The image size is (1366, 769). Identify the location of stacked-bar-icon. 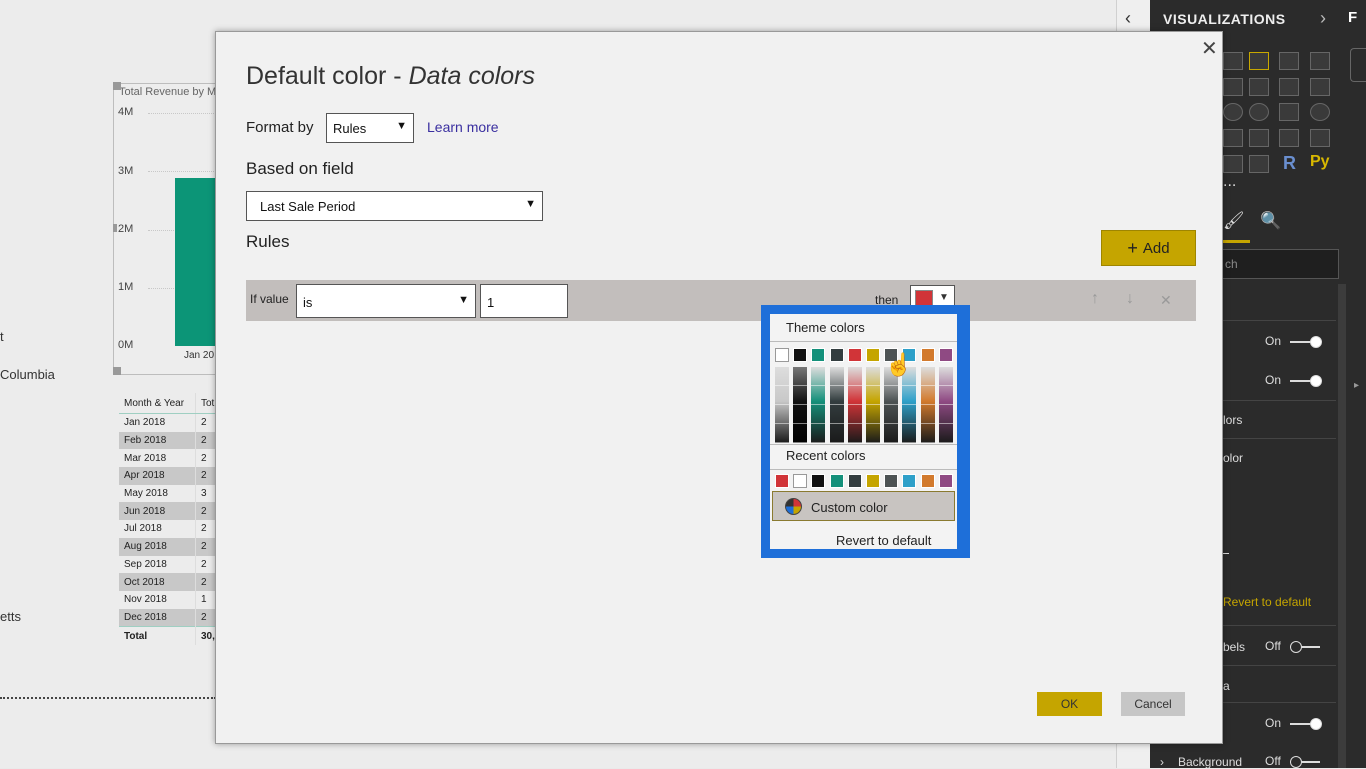
(1233, 61).